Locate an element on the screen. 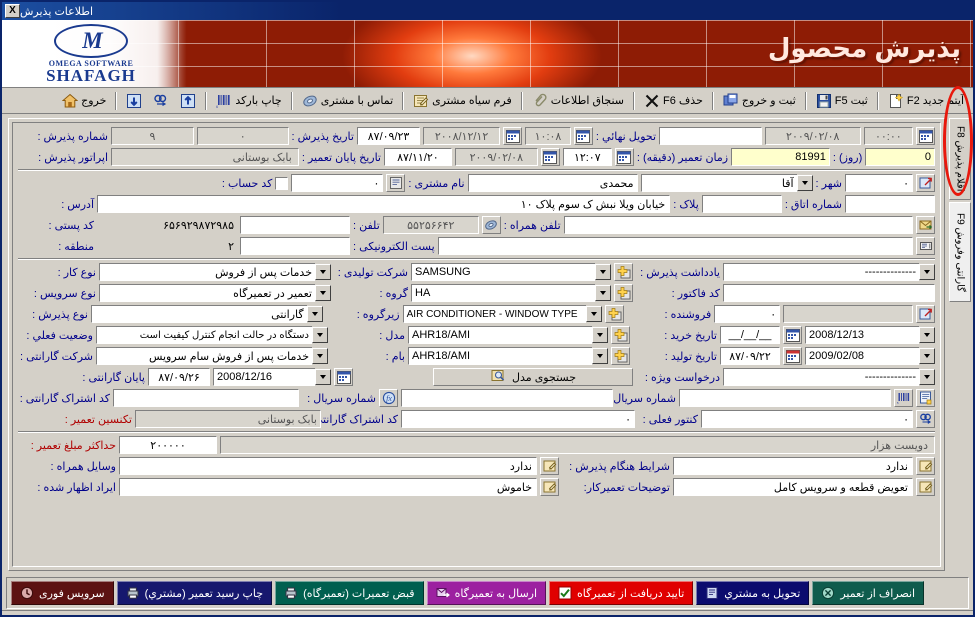 The height and width of the screenshot is (617, 975). warranty-end-greg-combo: 2008/12/16 is located at coordinates (272, 377).